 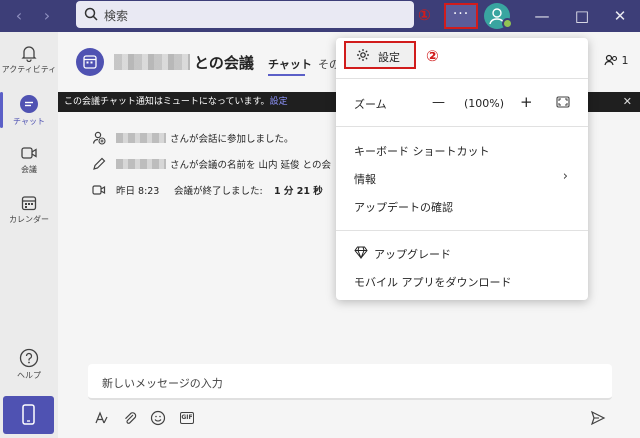 I want to click on fullscreen-icon, so click(x=563, y=102).